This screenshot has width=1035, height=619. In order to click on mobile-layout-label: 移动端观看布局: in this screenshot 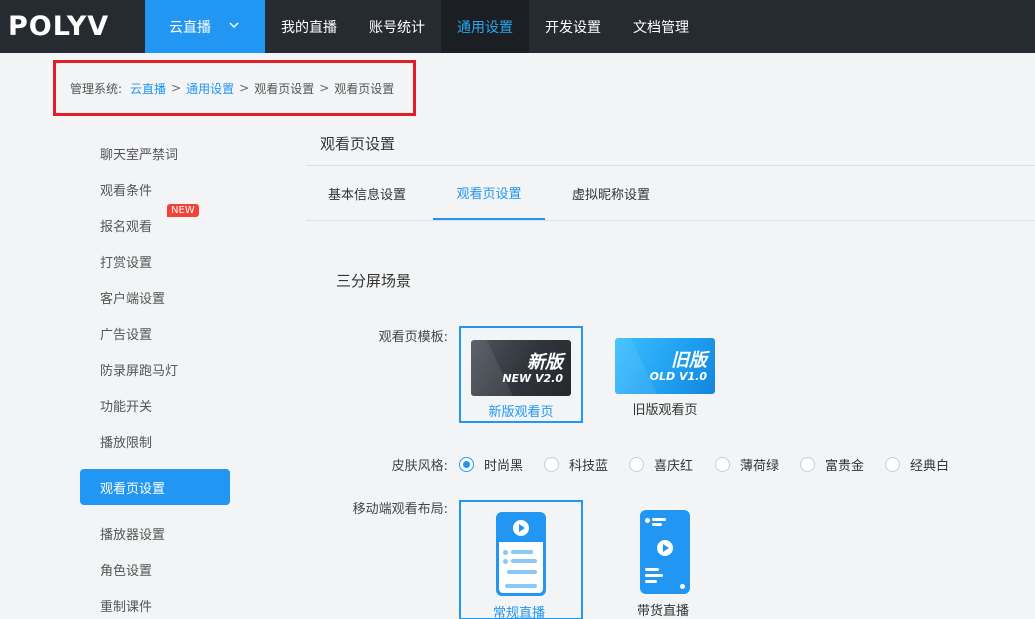, I will do `click(400, 509)`.